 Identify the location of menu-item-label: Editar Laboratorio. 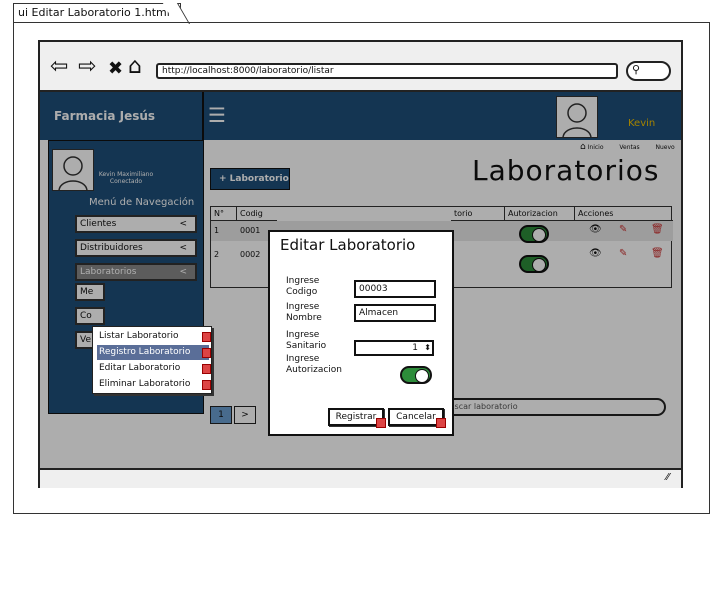
(140, 368).